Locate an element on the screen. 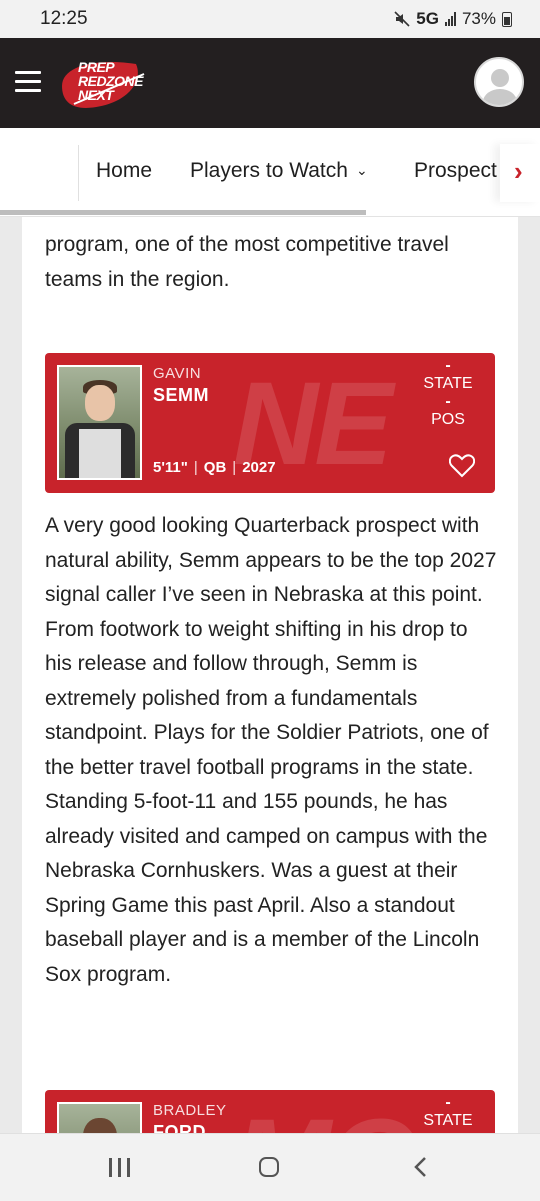  nav-item-label: Players to Watch is located at coordinates (269, 170).